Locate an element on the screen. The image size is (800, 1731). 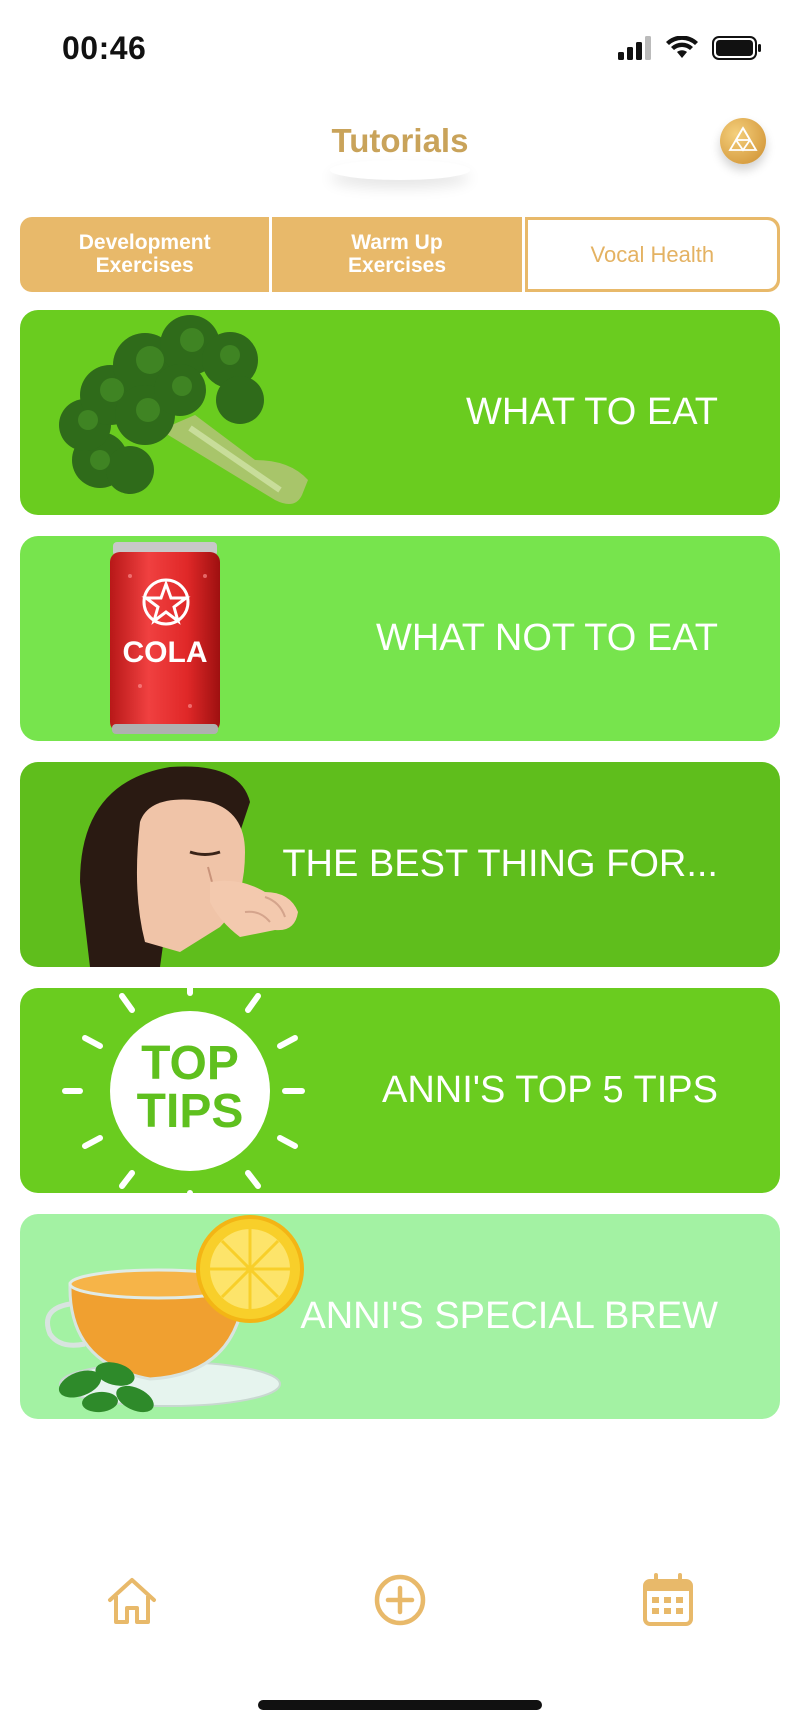
add-icon is located at coordinates (400, 1600).